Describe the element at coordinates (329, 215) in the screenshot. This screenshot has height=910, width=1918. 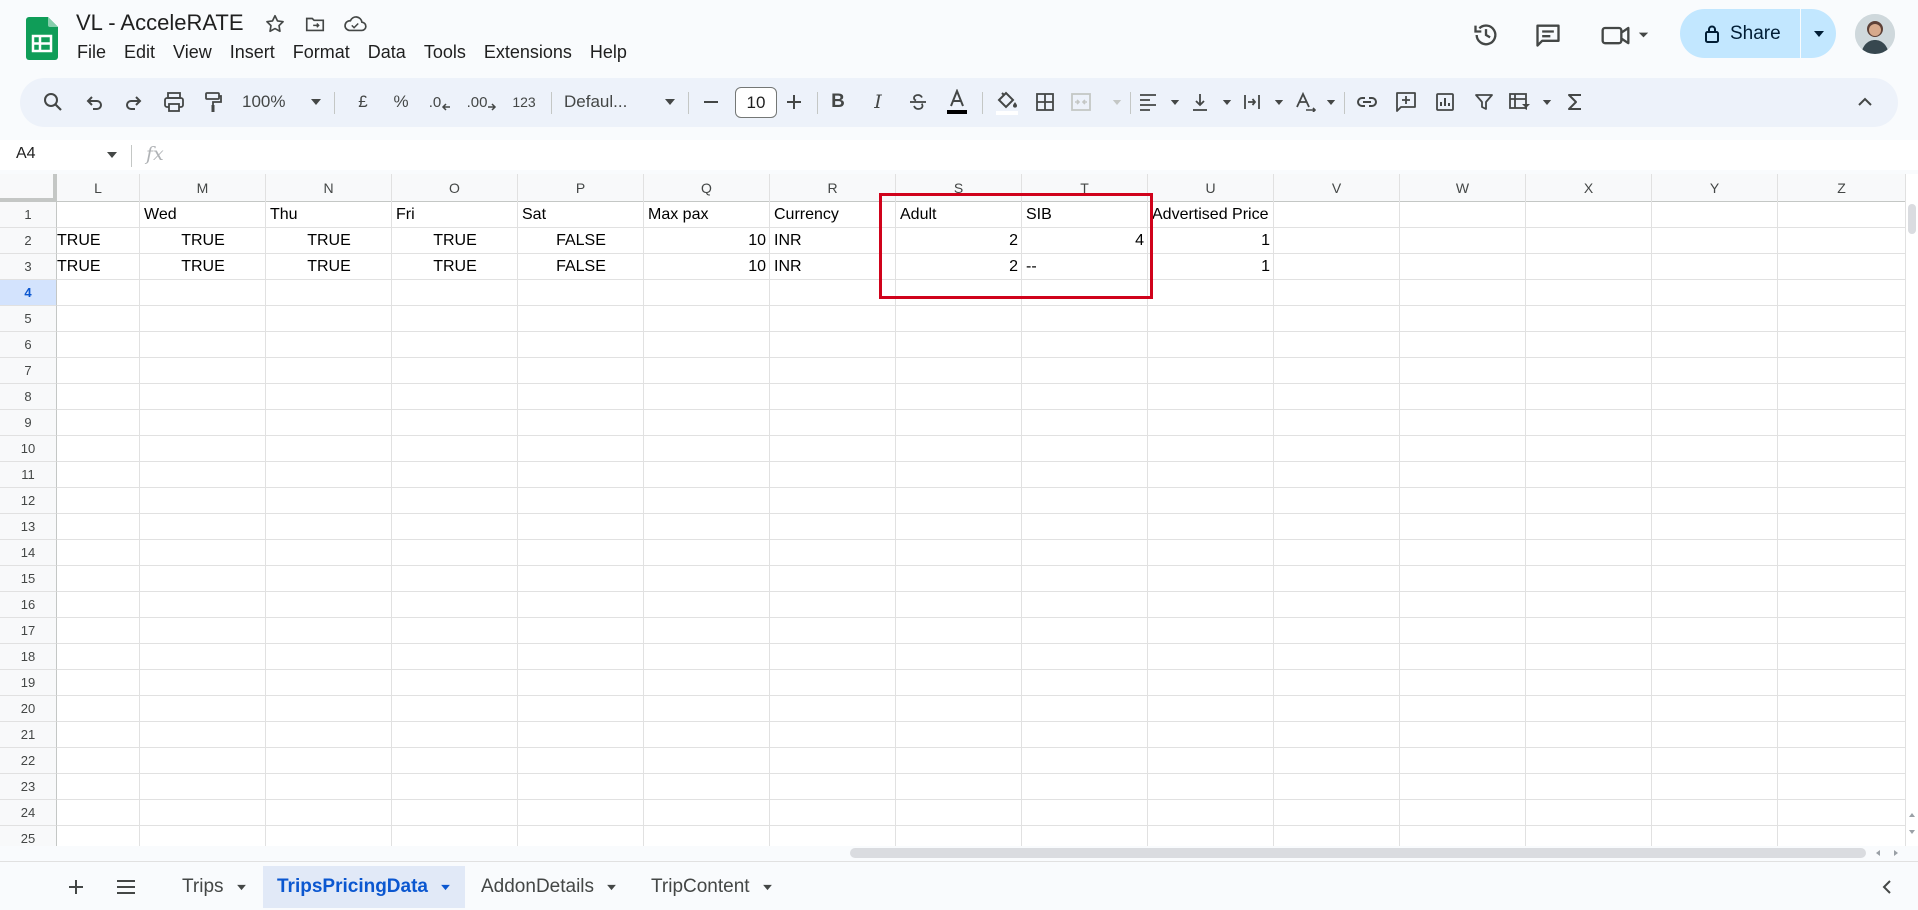
I see `cell-n1: Thu` at that location.